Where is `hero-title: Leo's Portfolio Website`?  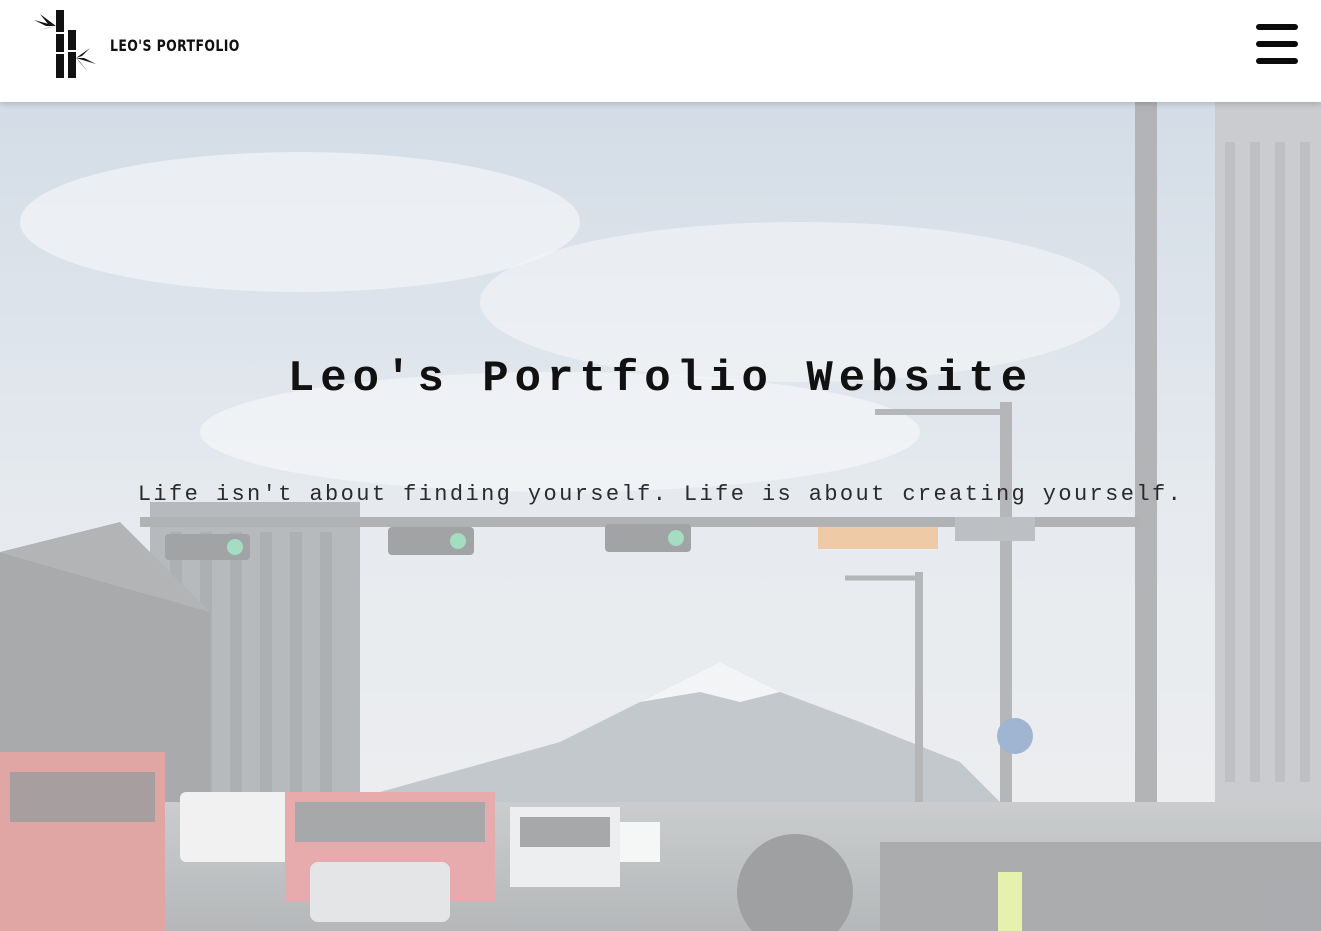 hero-title: Leo's Portfolio Website is located at coordinates (660, 379).